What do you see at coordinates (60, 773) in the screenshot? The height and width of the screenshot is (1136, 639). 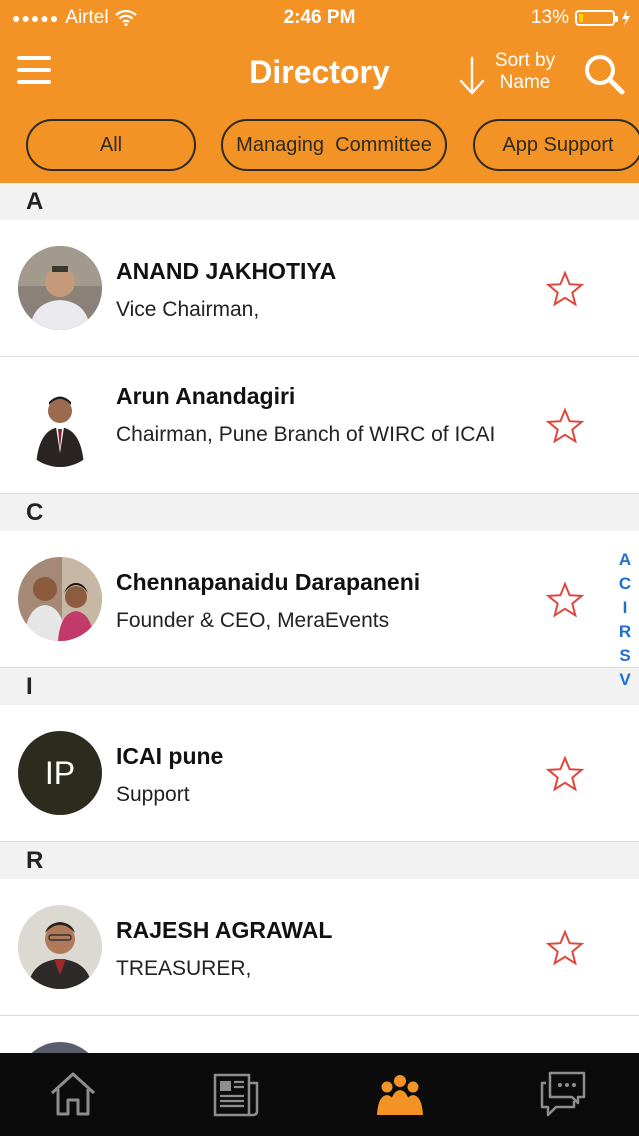 I see `avatar: IP` at bounding box center [60, 773].